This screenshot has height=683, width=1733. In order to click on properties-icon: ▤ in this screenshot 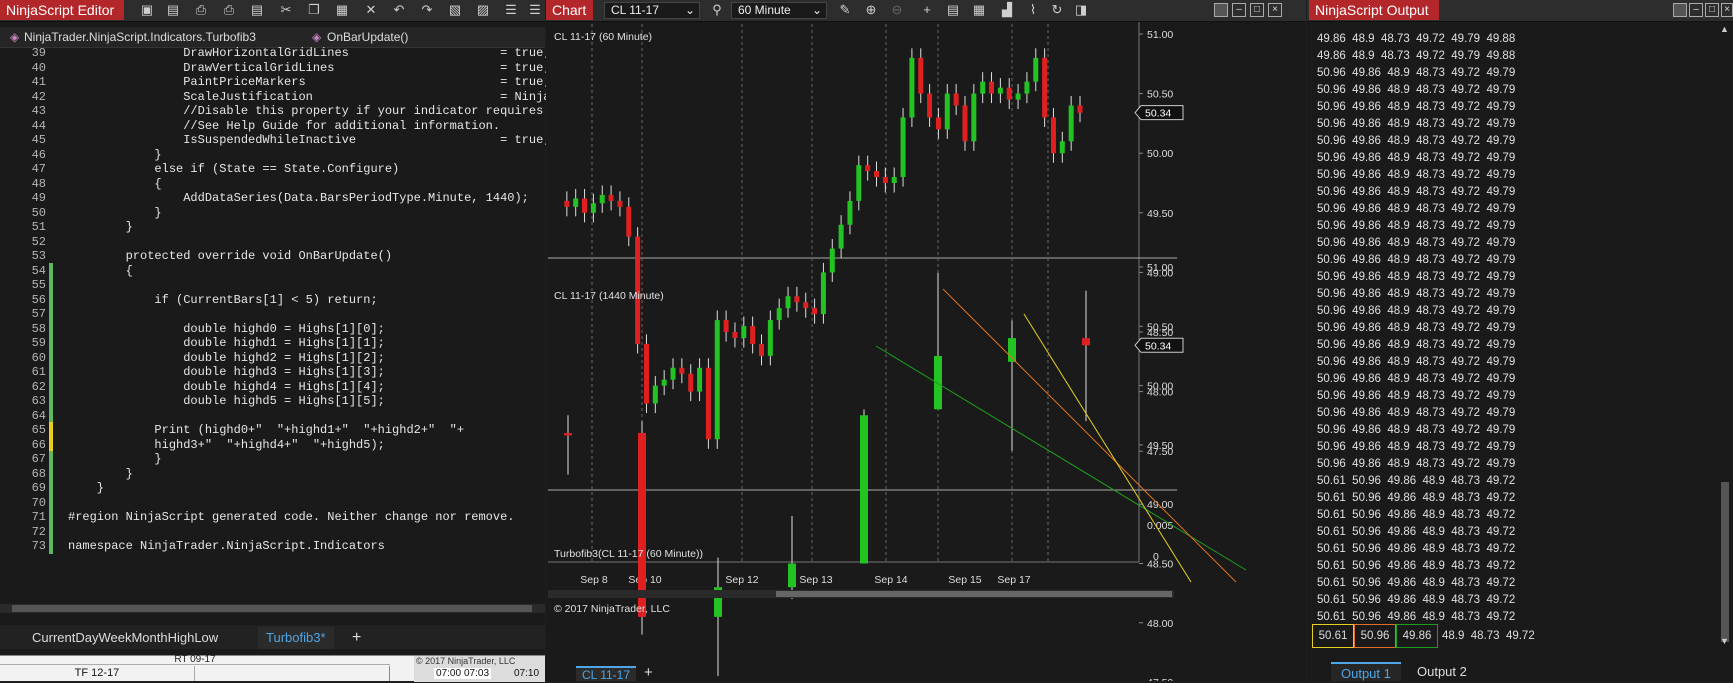, I will do `click(953, 10)`.